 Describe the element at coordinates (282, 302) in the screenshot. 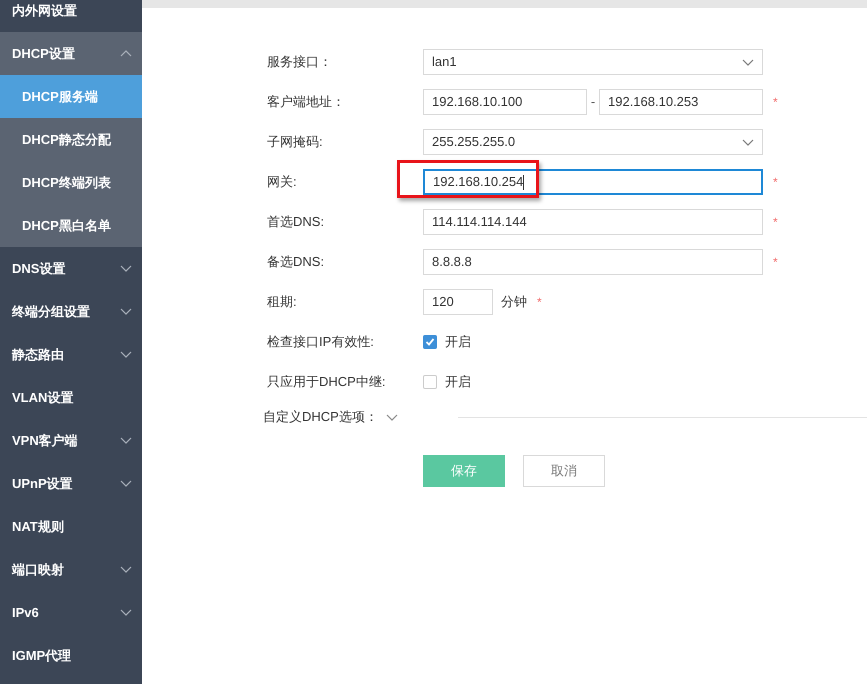

I see `field-label: 租期:` at that location.